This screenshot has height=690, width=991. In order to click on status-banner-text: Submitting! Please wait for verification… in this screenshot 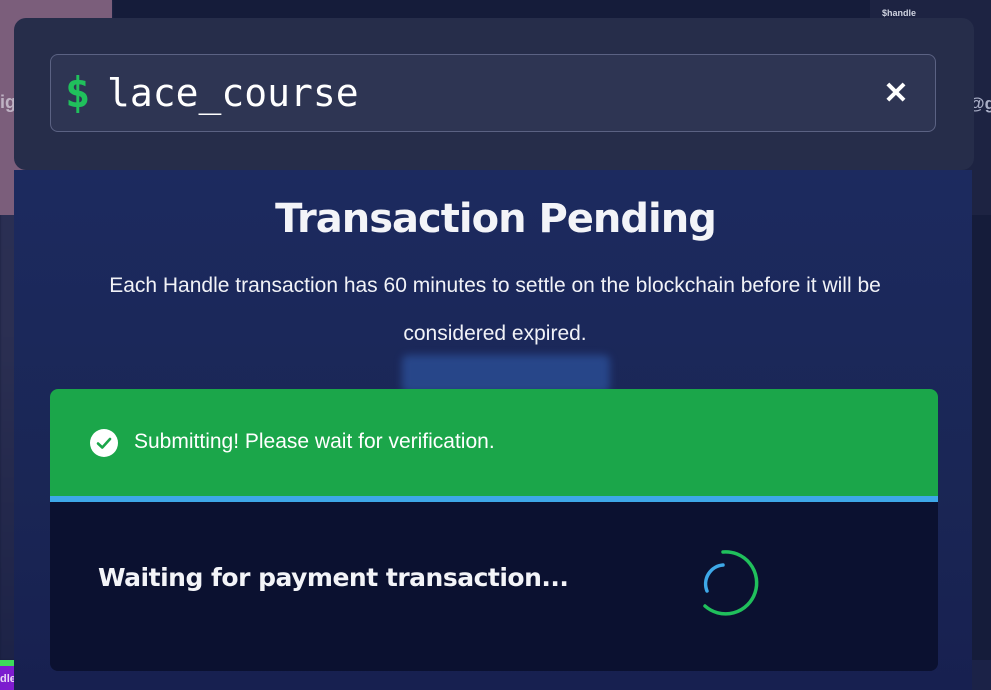, I will do `click(314, 441)`.